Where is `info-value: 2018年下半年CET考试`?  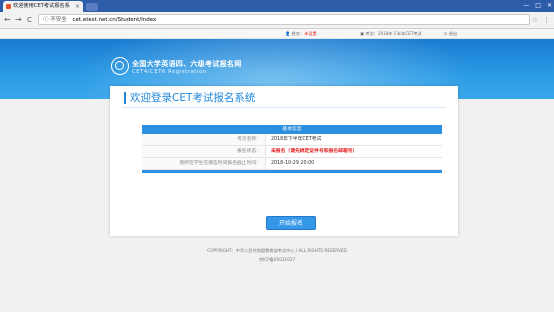 info-value: 2018年下半年CET考试 is located at coordinates (296, 139).